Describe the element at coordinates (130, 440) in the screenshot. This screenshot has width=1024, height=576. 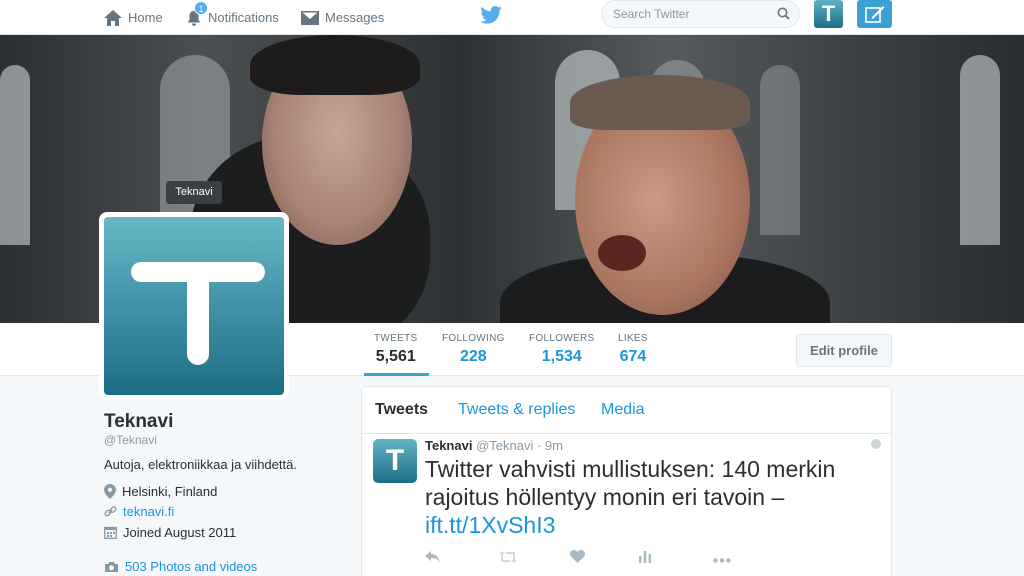
I see `profile-handle: @Teknavi` at that location.